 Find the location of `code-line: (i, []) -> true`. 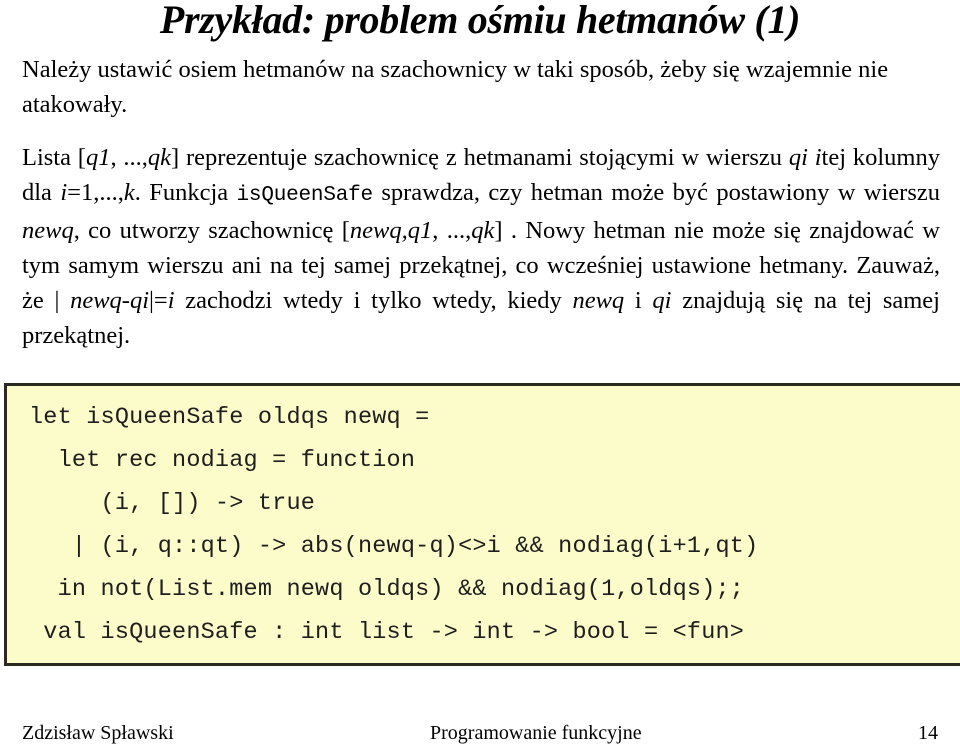

code-line: (i, []) -> true is located at coordinates (172, 503).